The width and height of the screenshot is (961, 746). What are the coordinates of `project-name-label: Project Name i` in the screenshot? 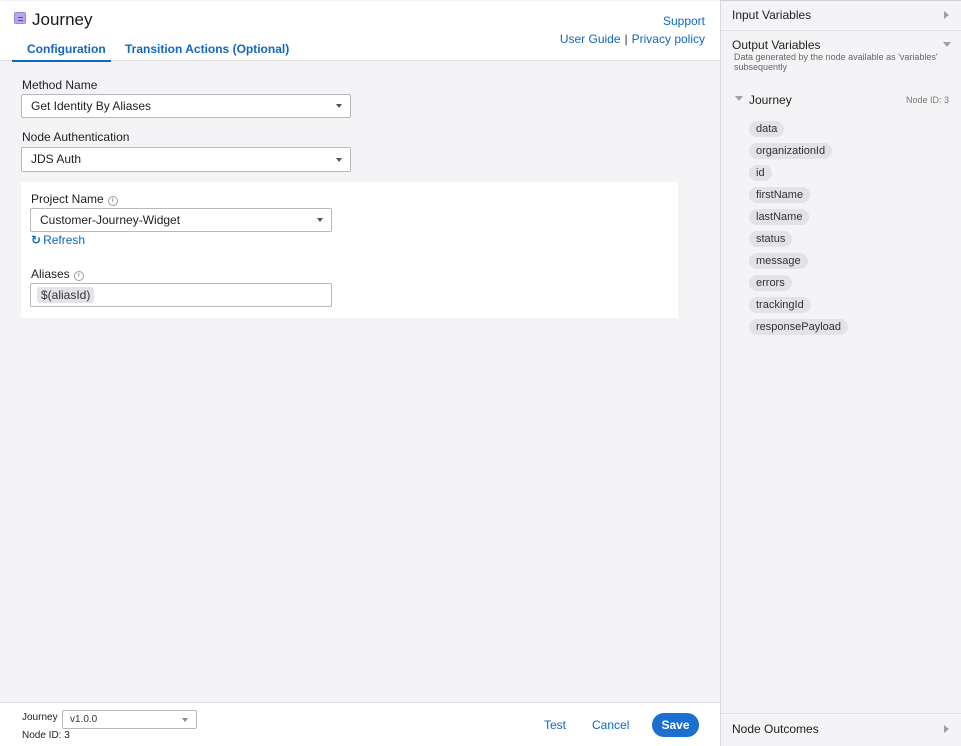 It's located at (74, 199).